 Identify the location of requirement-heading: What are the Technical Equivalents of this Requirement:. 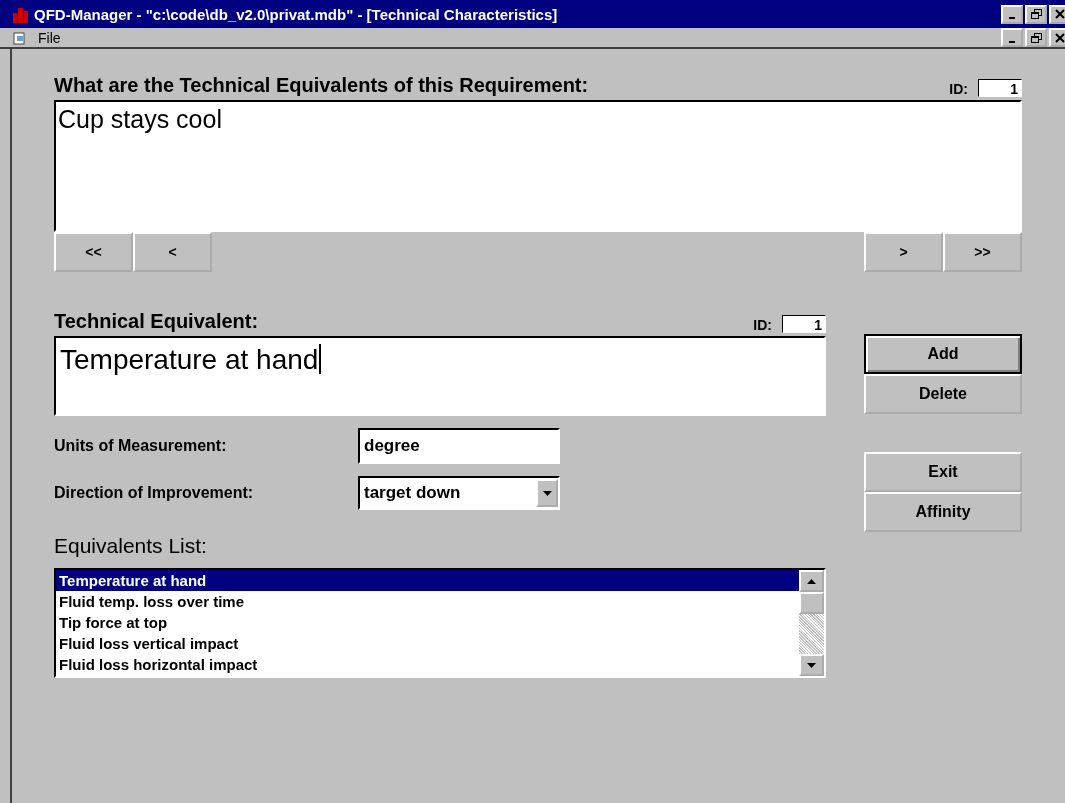
(322, 85).